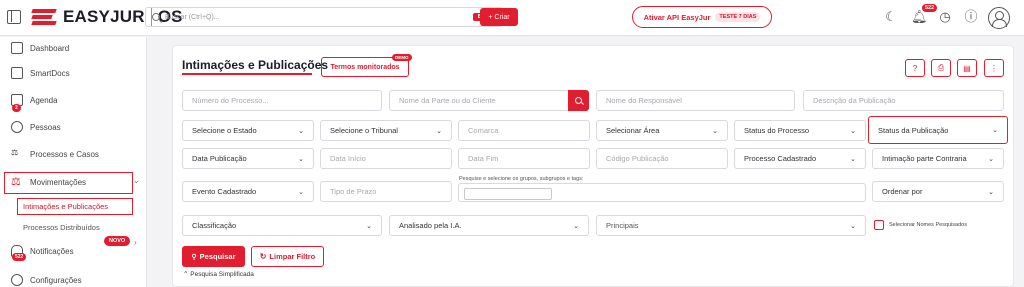  What do you see at coordinates (967, 68) in the screenshot?
I see `export-button: ▤` at bounding box center [967, 68].